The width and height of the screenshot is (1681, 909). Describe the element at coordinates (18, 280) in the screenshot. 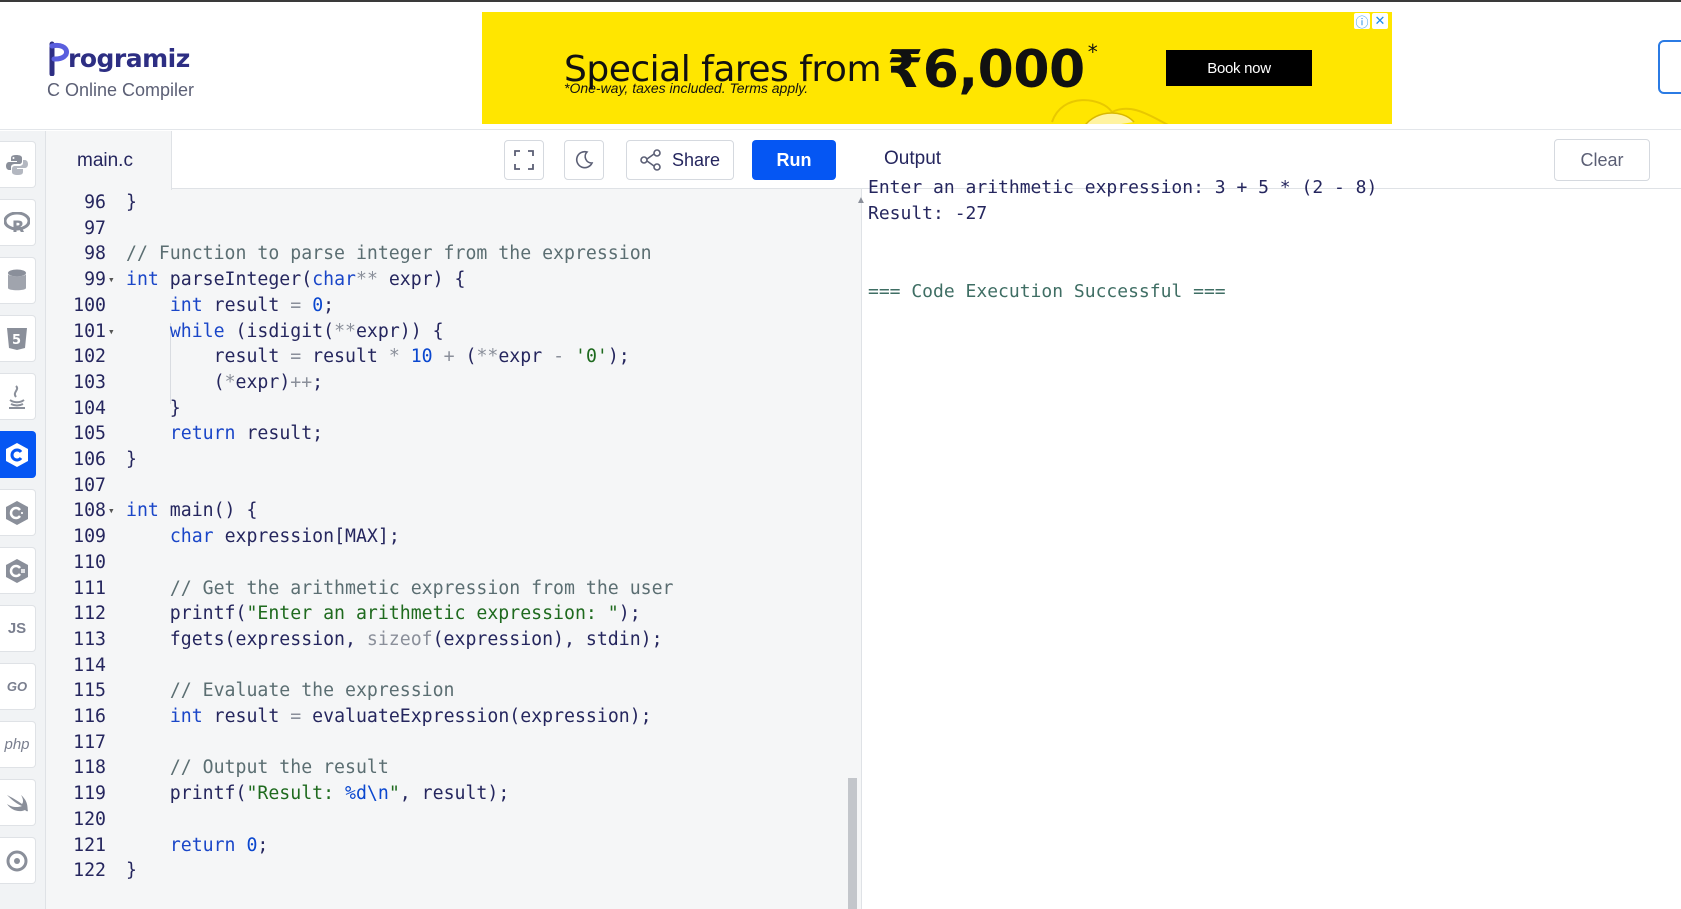

I see `sql-icon` at that location.